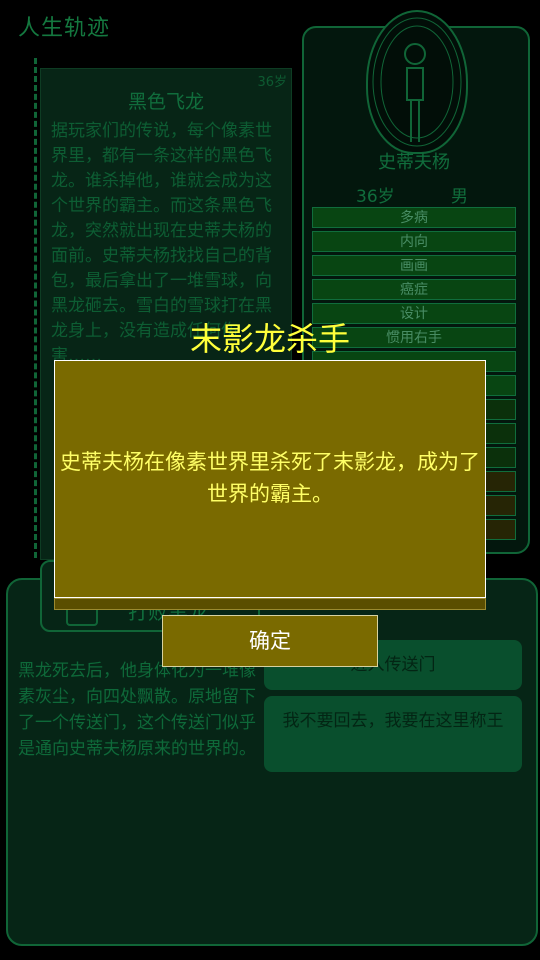  What do you see at coordinates (270, 641) in the screenshot?
I see `confirm-button: 确定` at bounding box center [270, 641].